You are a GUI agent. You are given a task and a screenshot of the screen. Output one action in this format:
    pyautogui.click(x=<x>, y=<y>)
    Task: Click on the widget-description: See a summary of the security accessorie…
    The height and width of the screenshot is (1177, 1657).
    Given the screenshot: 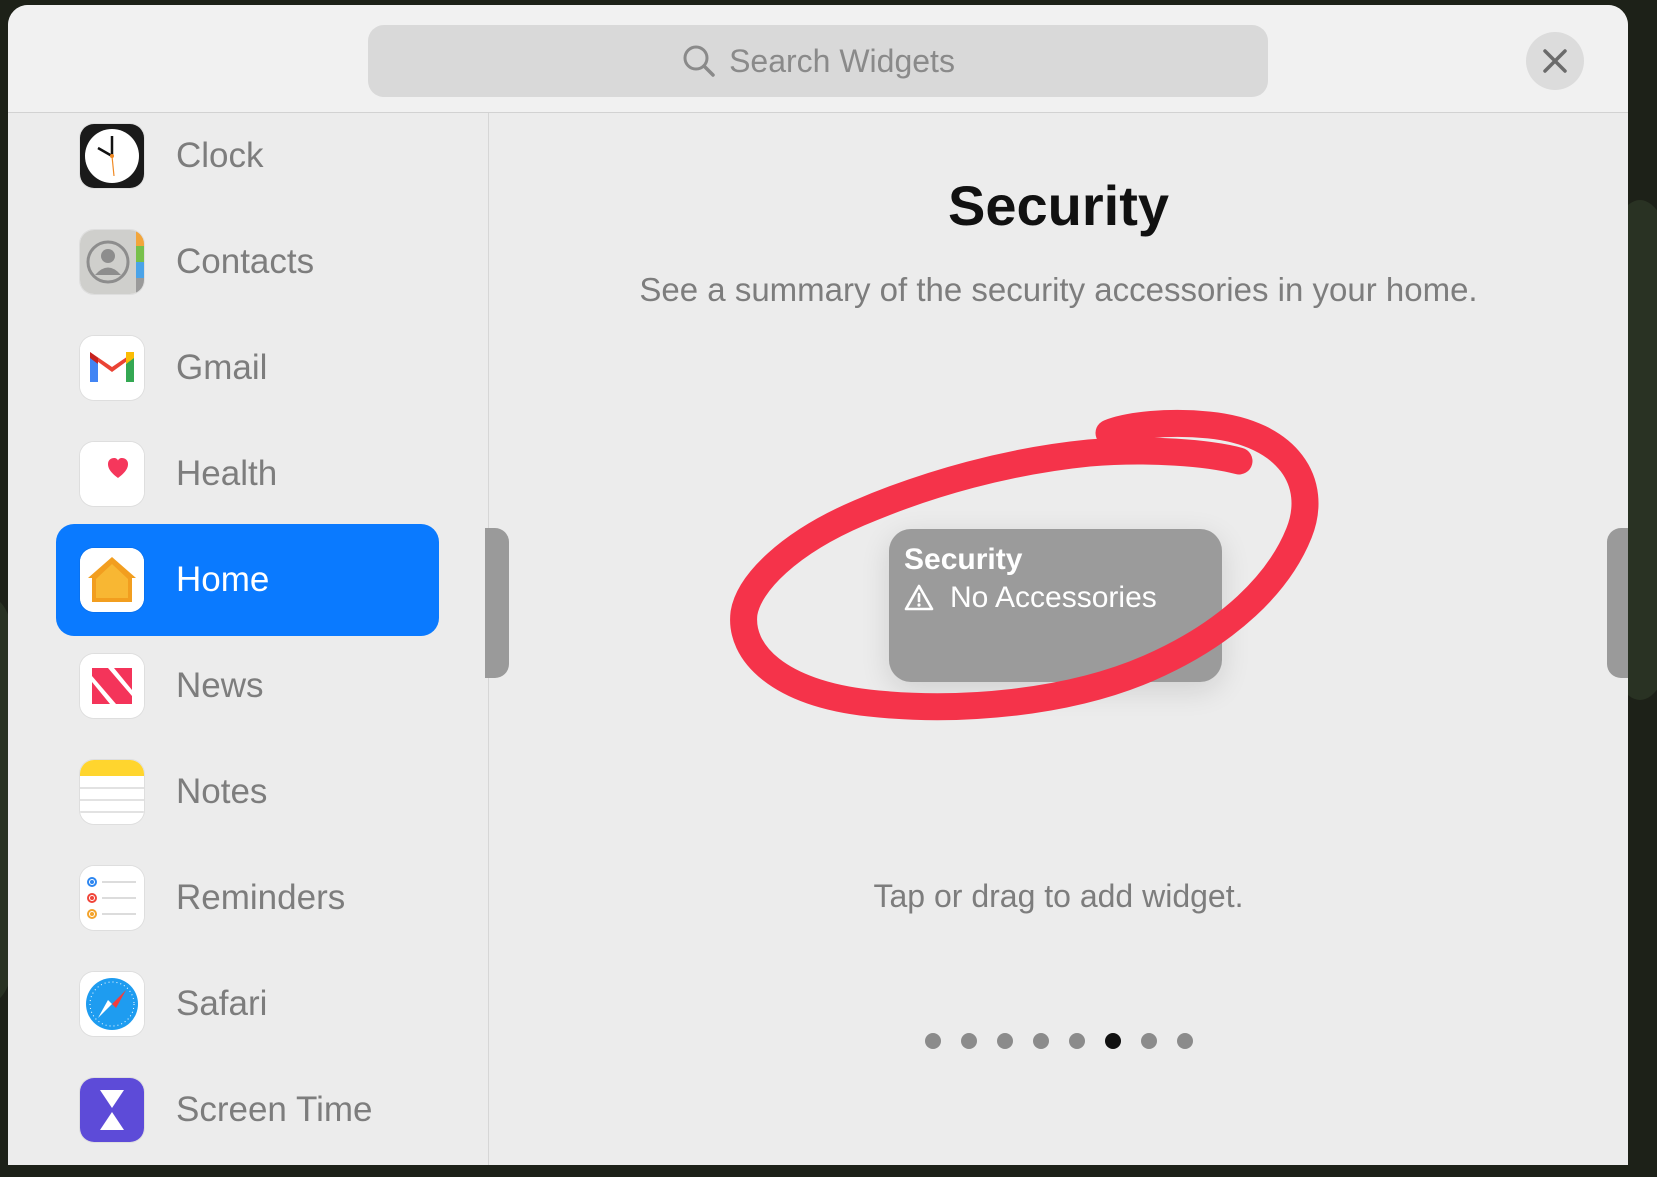 What is the action you would take?
    pyautogui.click(x=1058, y=289)
    